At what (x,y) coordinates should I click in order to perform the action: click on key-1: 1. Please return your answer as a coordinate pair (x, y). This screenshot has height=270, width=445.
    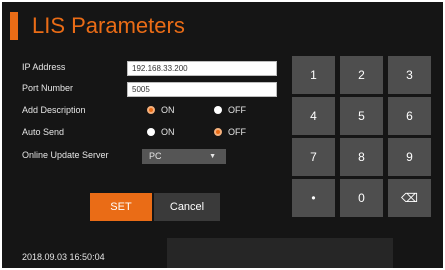
    Looking at the image, I should click on (313, 75).